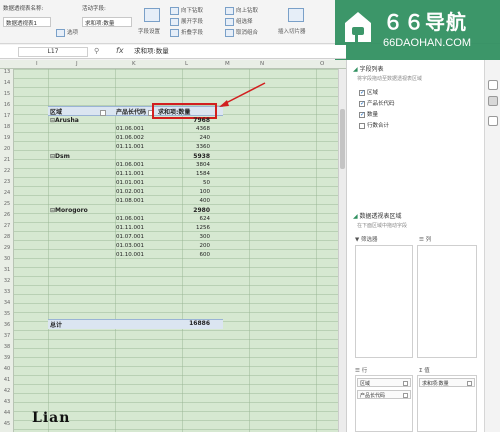 The height and width of the screenshot is (432, 500). I want to click on pivot-item-value: 300, so click(180, 237).